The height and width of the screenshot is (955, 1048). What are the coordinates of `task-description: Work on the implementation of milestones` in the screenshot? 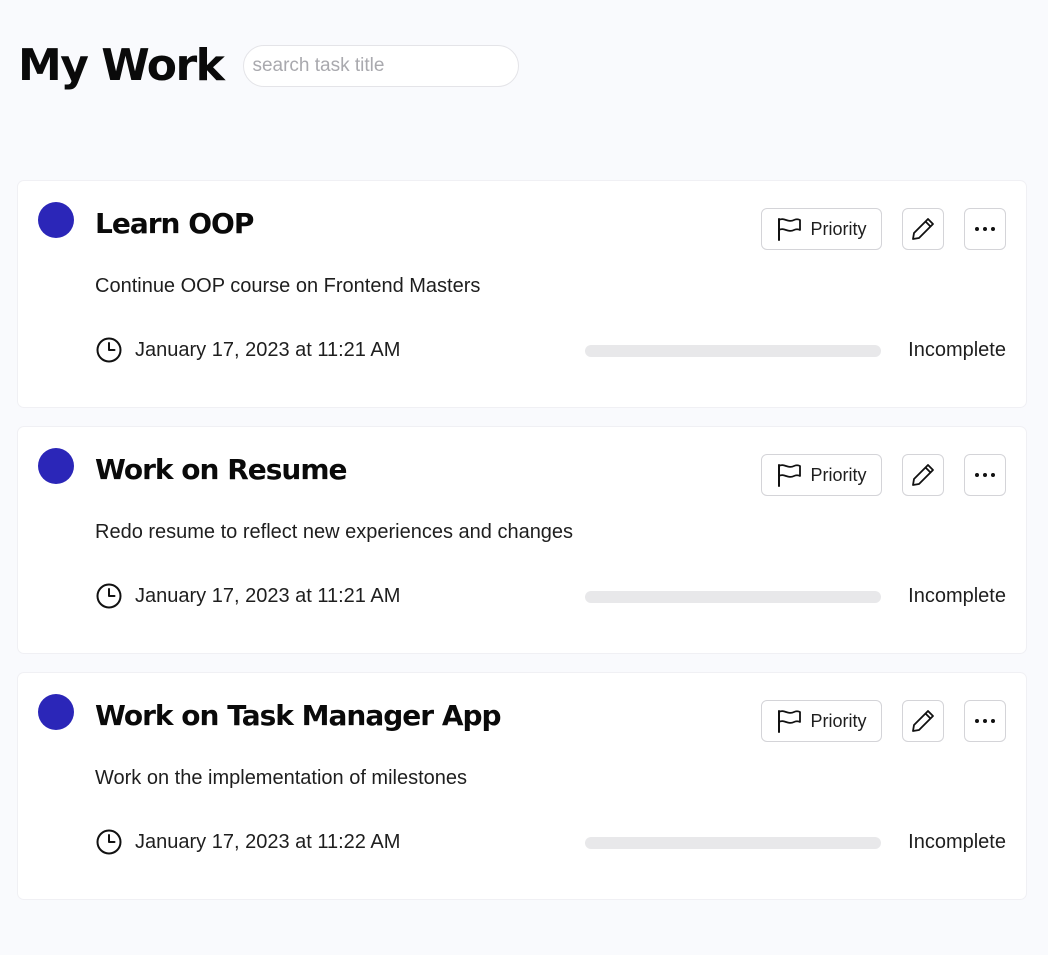 It's located at (281, 778).